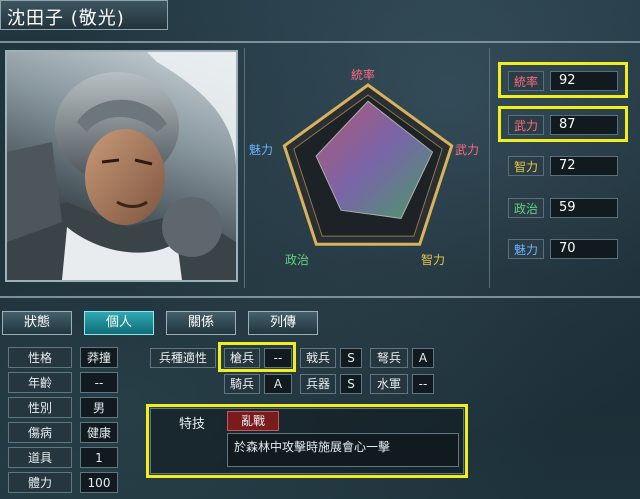 The height and width of the screenshot is (499, 640). I want to click on aptitude-value-halberd: S, so click(351, 358).